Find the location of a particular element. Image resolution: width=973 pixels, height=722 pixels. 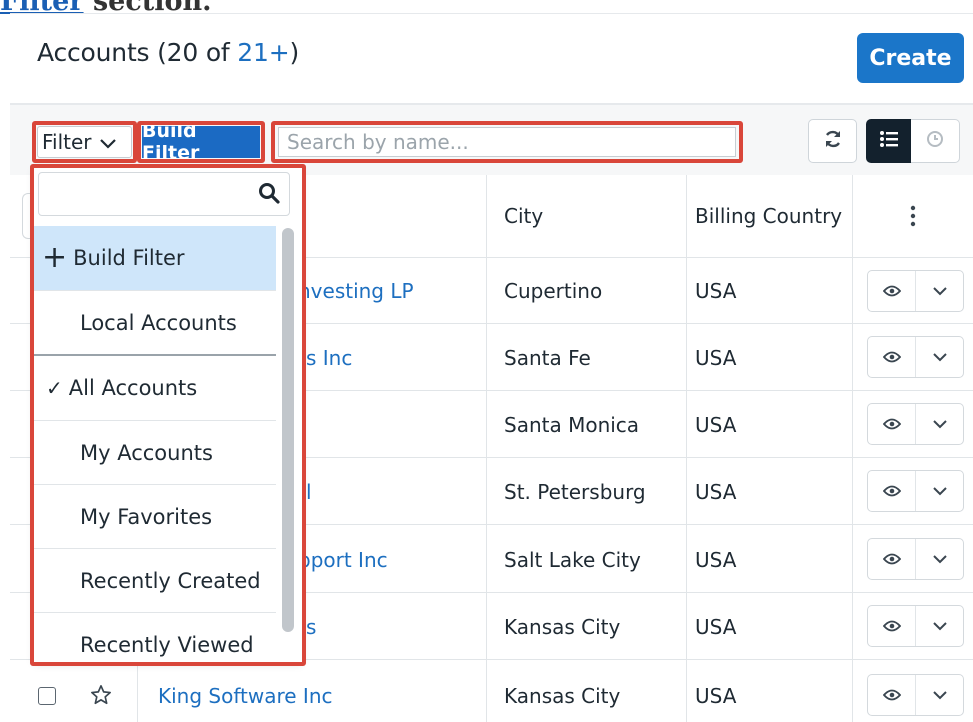

filter-menu-item-all-accounts: ✓ All Accounts is located at coordinates (155, 388).